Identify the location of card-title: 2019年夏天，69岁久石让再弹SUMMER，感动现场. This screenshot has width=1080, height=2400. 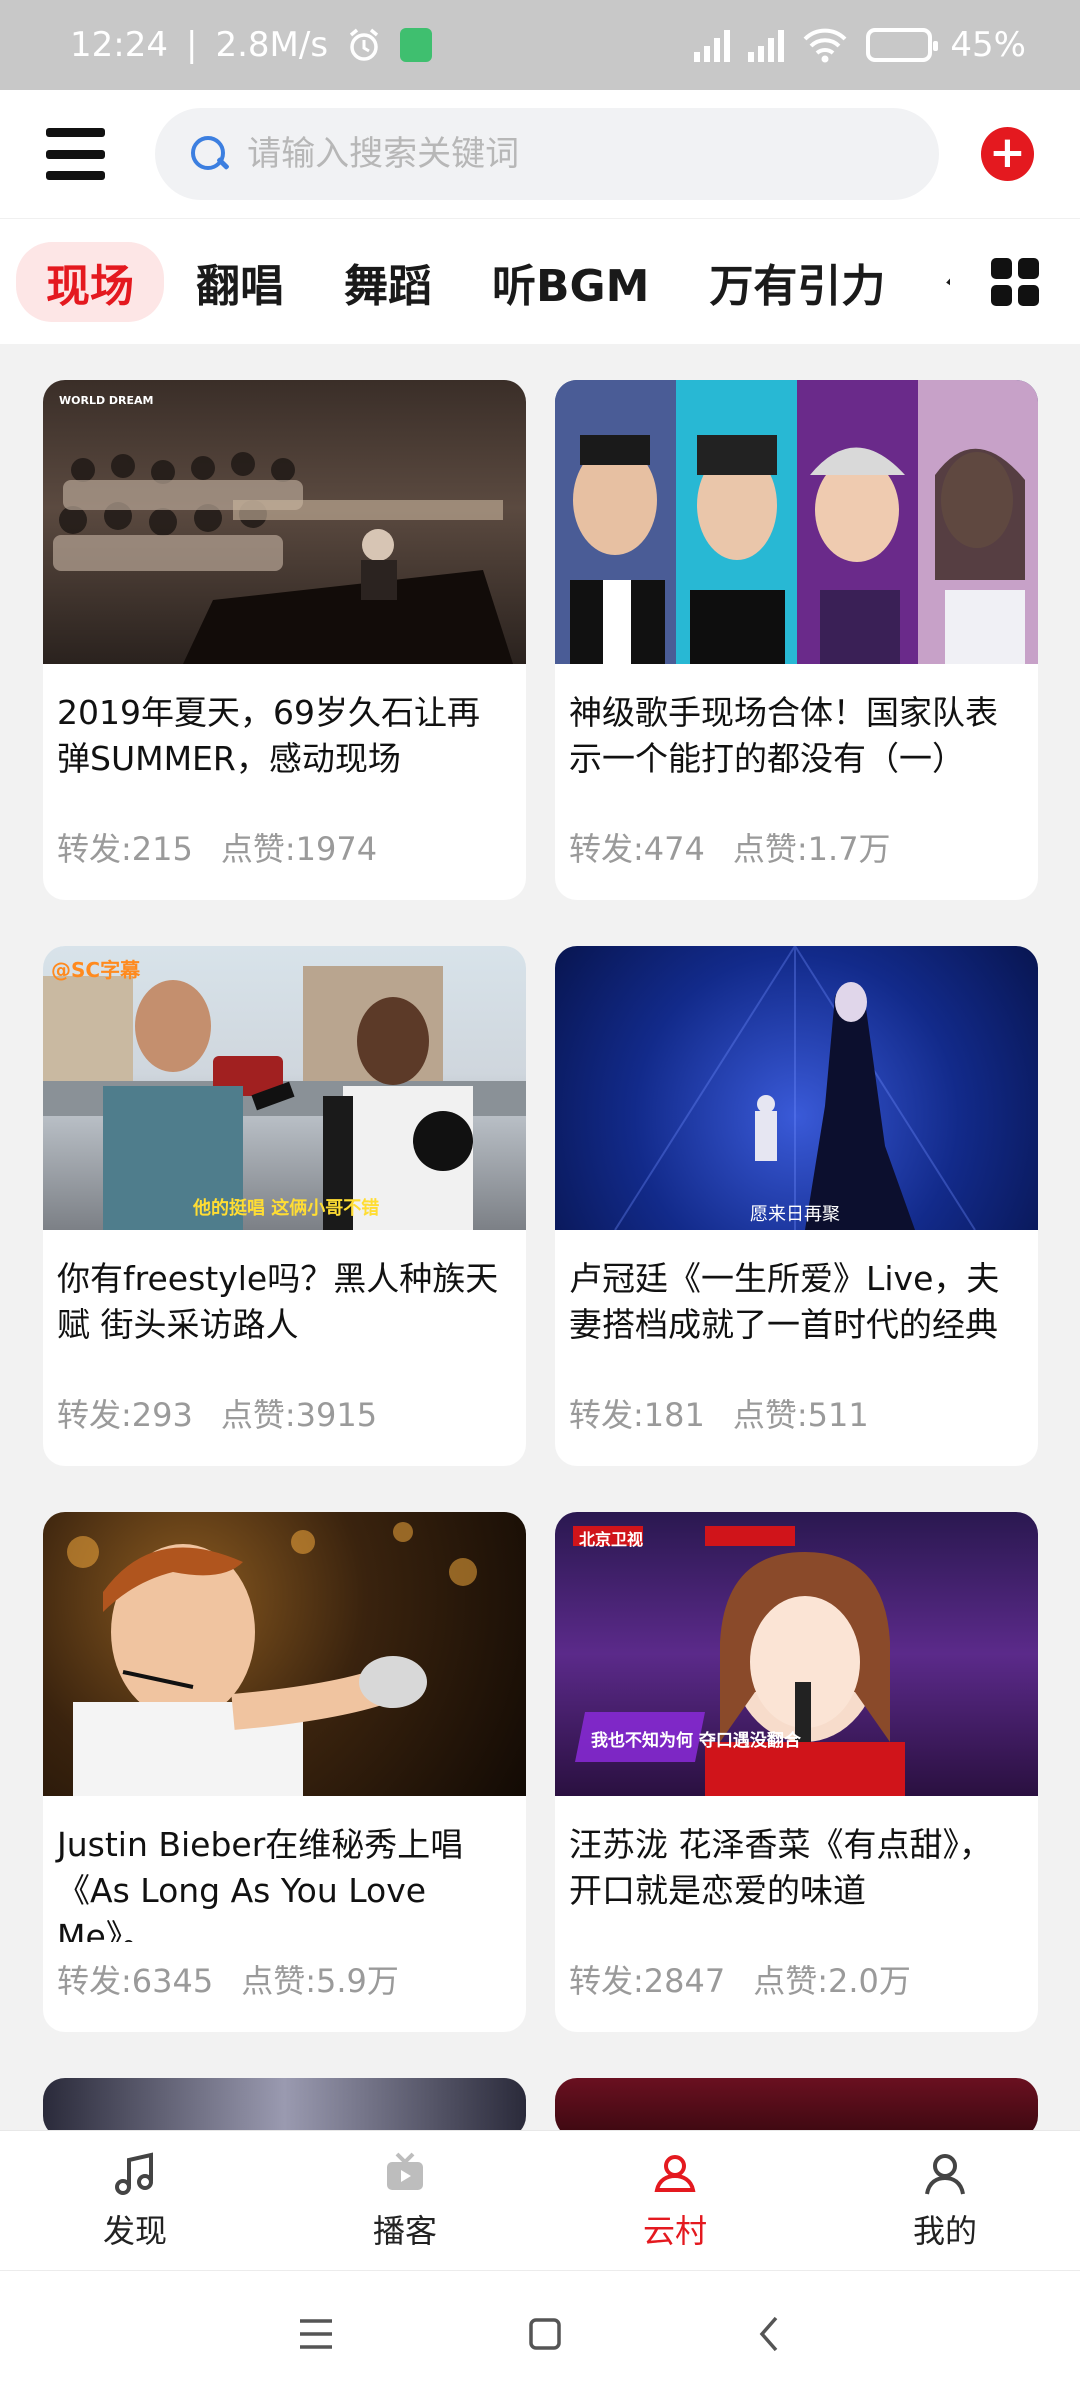
(268, 735).